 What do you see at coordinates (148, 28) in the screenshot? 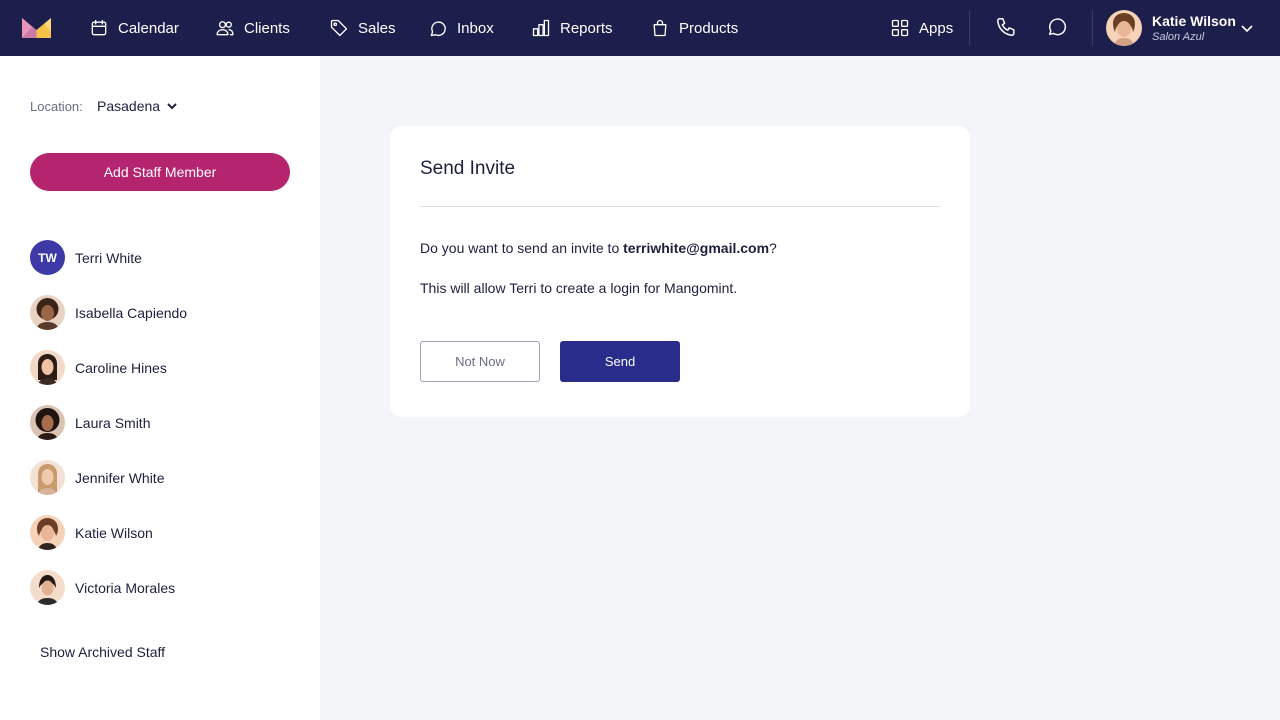
I see `nav-calendar-label: Calendar` at bounding box center [148, 28].